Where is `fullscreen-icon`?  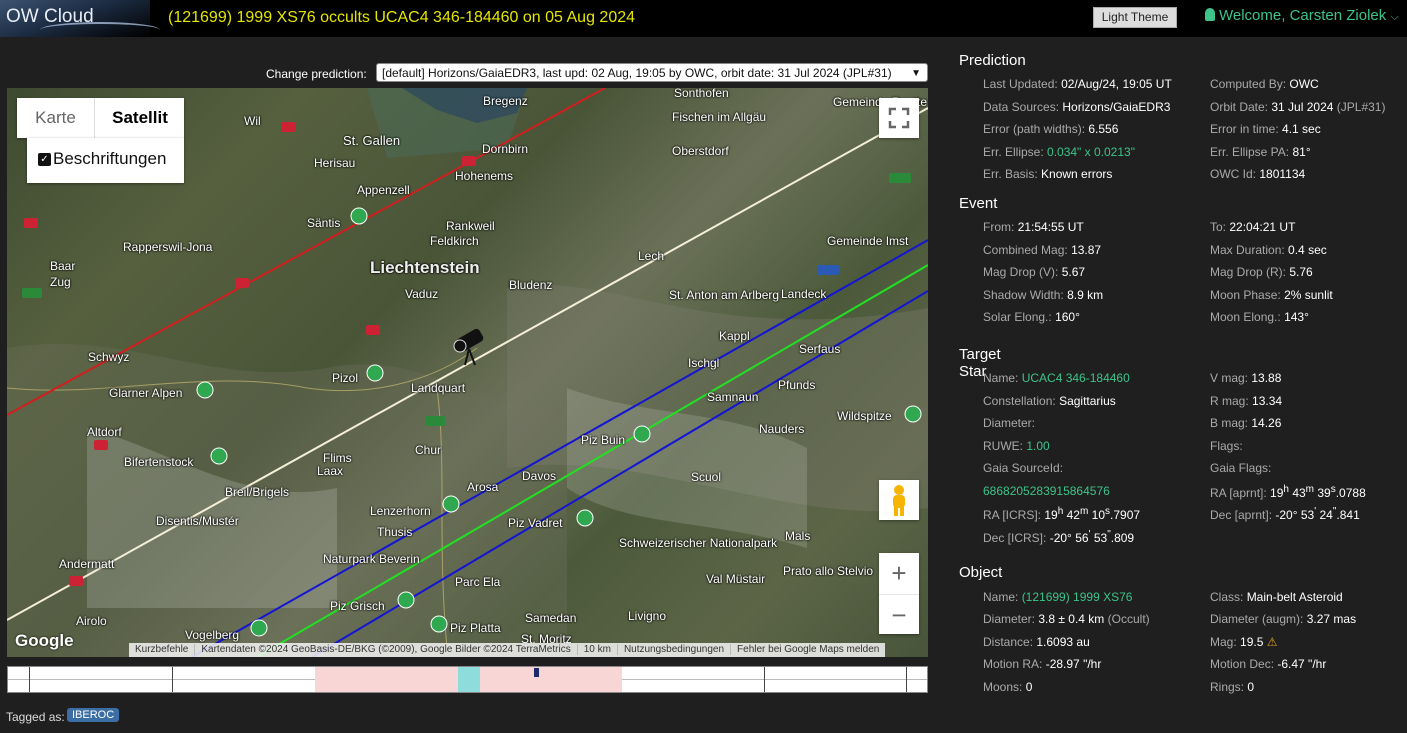 fullscreen-icon is located at coordinates (899, 118).